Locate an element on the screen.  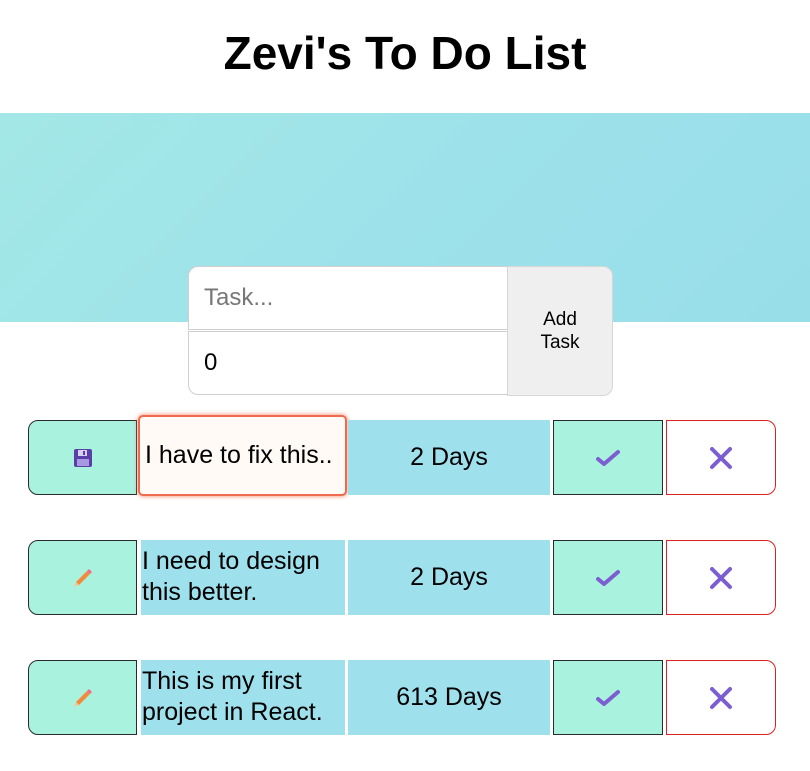
task-row: 2 Days is located at coordinates (402, 455).